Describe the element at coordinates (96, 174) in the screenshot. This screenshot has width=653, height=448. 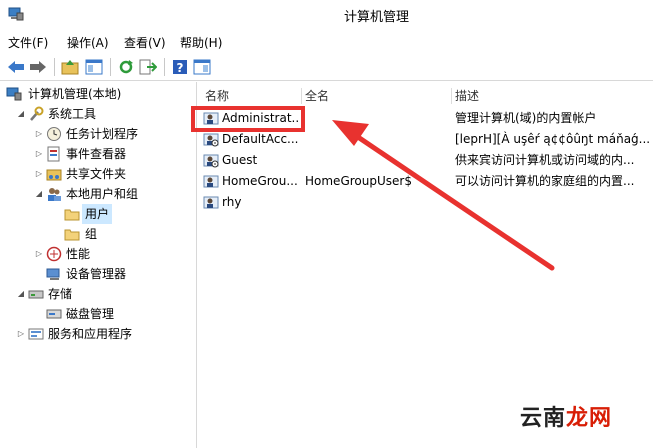
I see `tree-item-label: 共享文件夹` at that location.